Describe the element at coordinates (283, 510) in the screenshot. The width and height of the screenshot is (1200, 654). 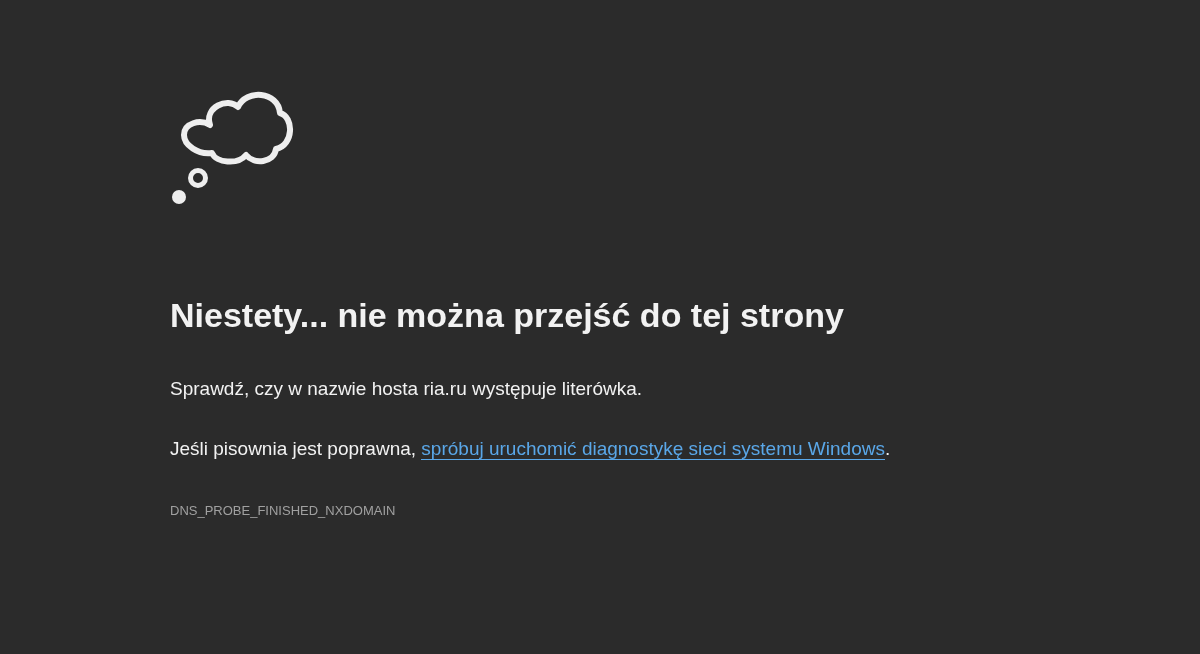
I see `error-code: DNS_PROBE_FINISHED_NXDOMAIN` at that location.